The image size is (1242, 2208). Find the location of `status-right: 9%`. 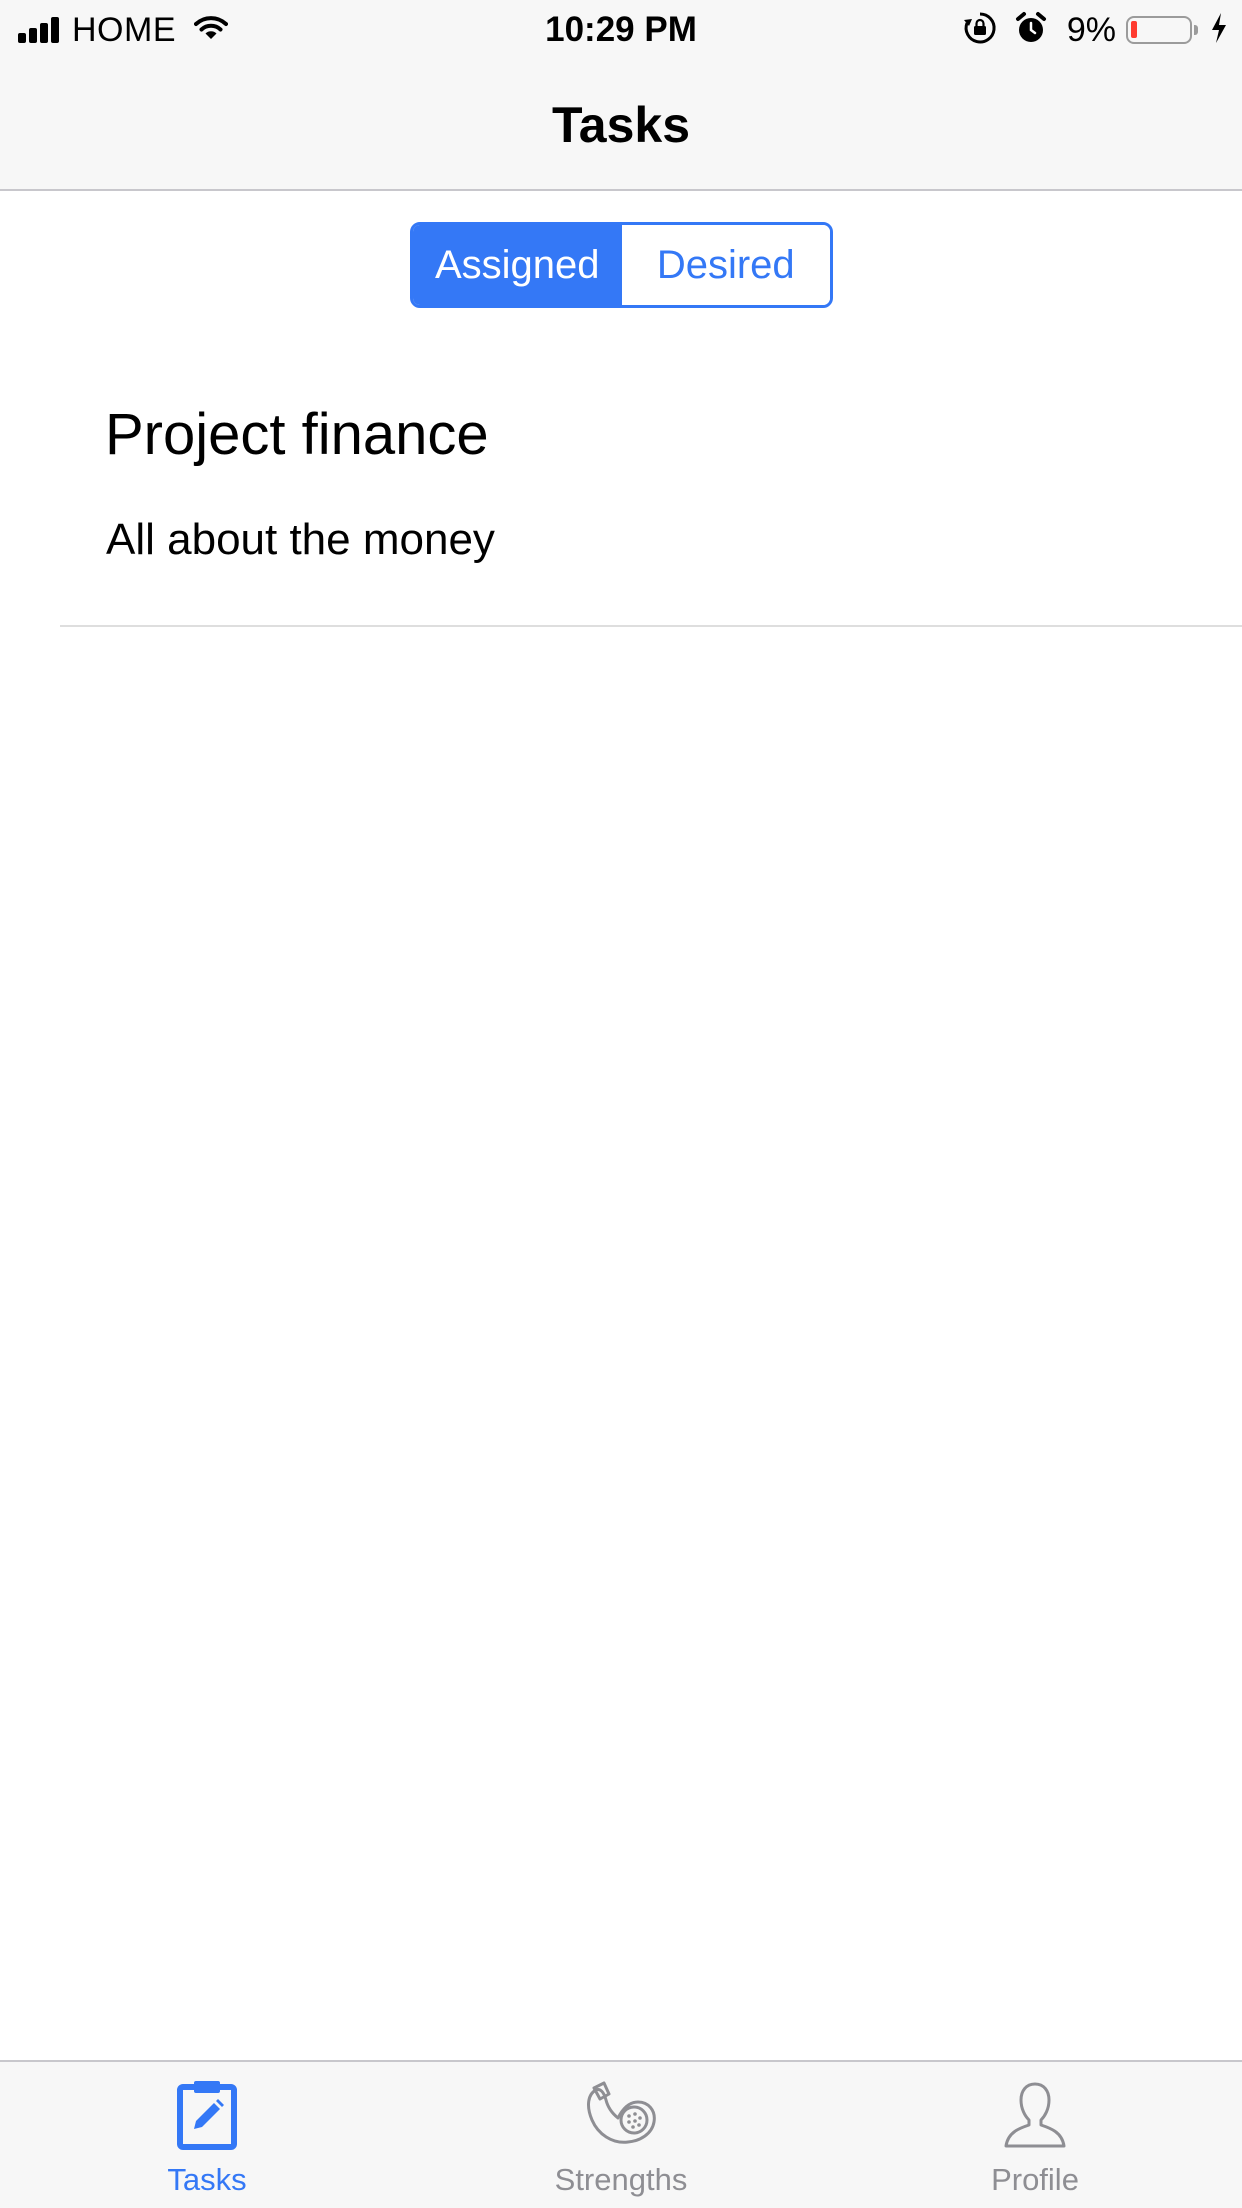

status-right: 9% is located at coordinates (1089, 30).